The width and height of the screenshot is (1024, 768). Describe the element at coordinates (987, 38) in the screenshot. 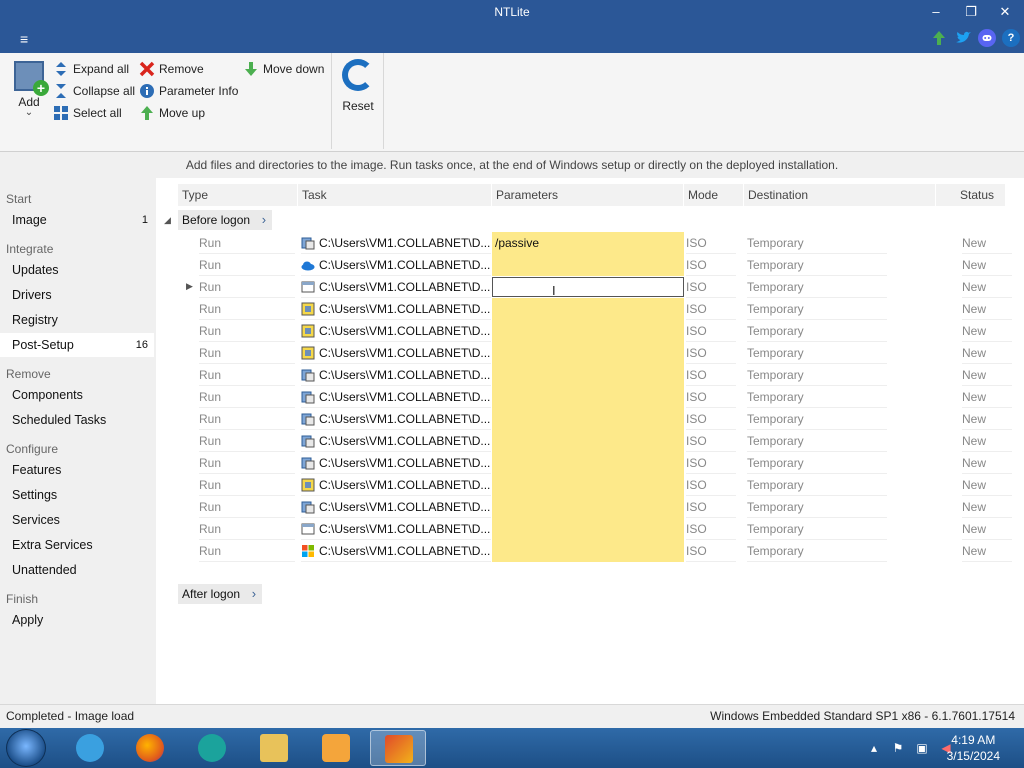

I see `discord-icon` at that location.